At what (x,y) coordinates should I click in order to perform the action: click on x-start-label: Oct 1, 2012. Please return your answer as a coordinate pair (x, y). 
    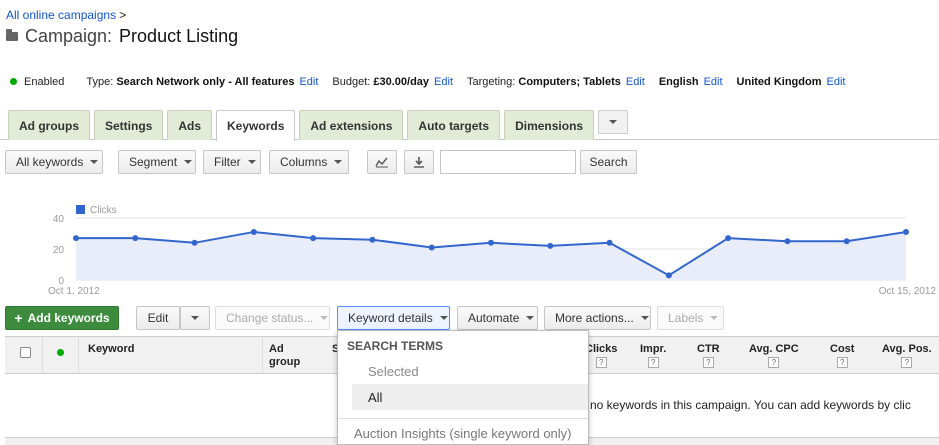
    Looking at the image, I should click on (74, 291).